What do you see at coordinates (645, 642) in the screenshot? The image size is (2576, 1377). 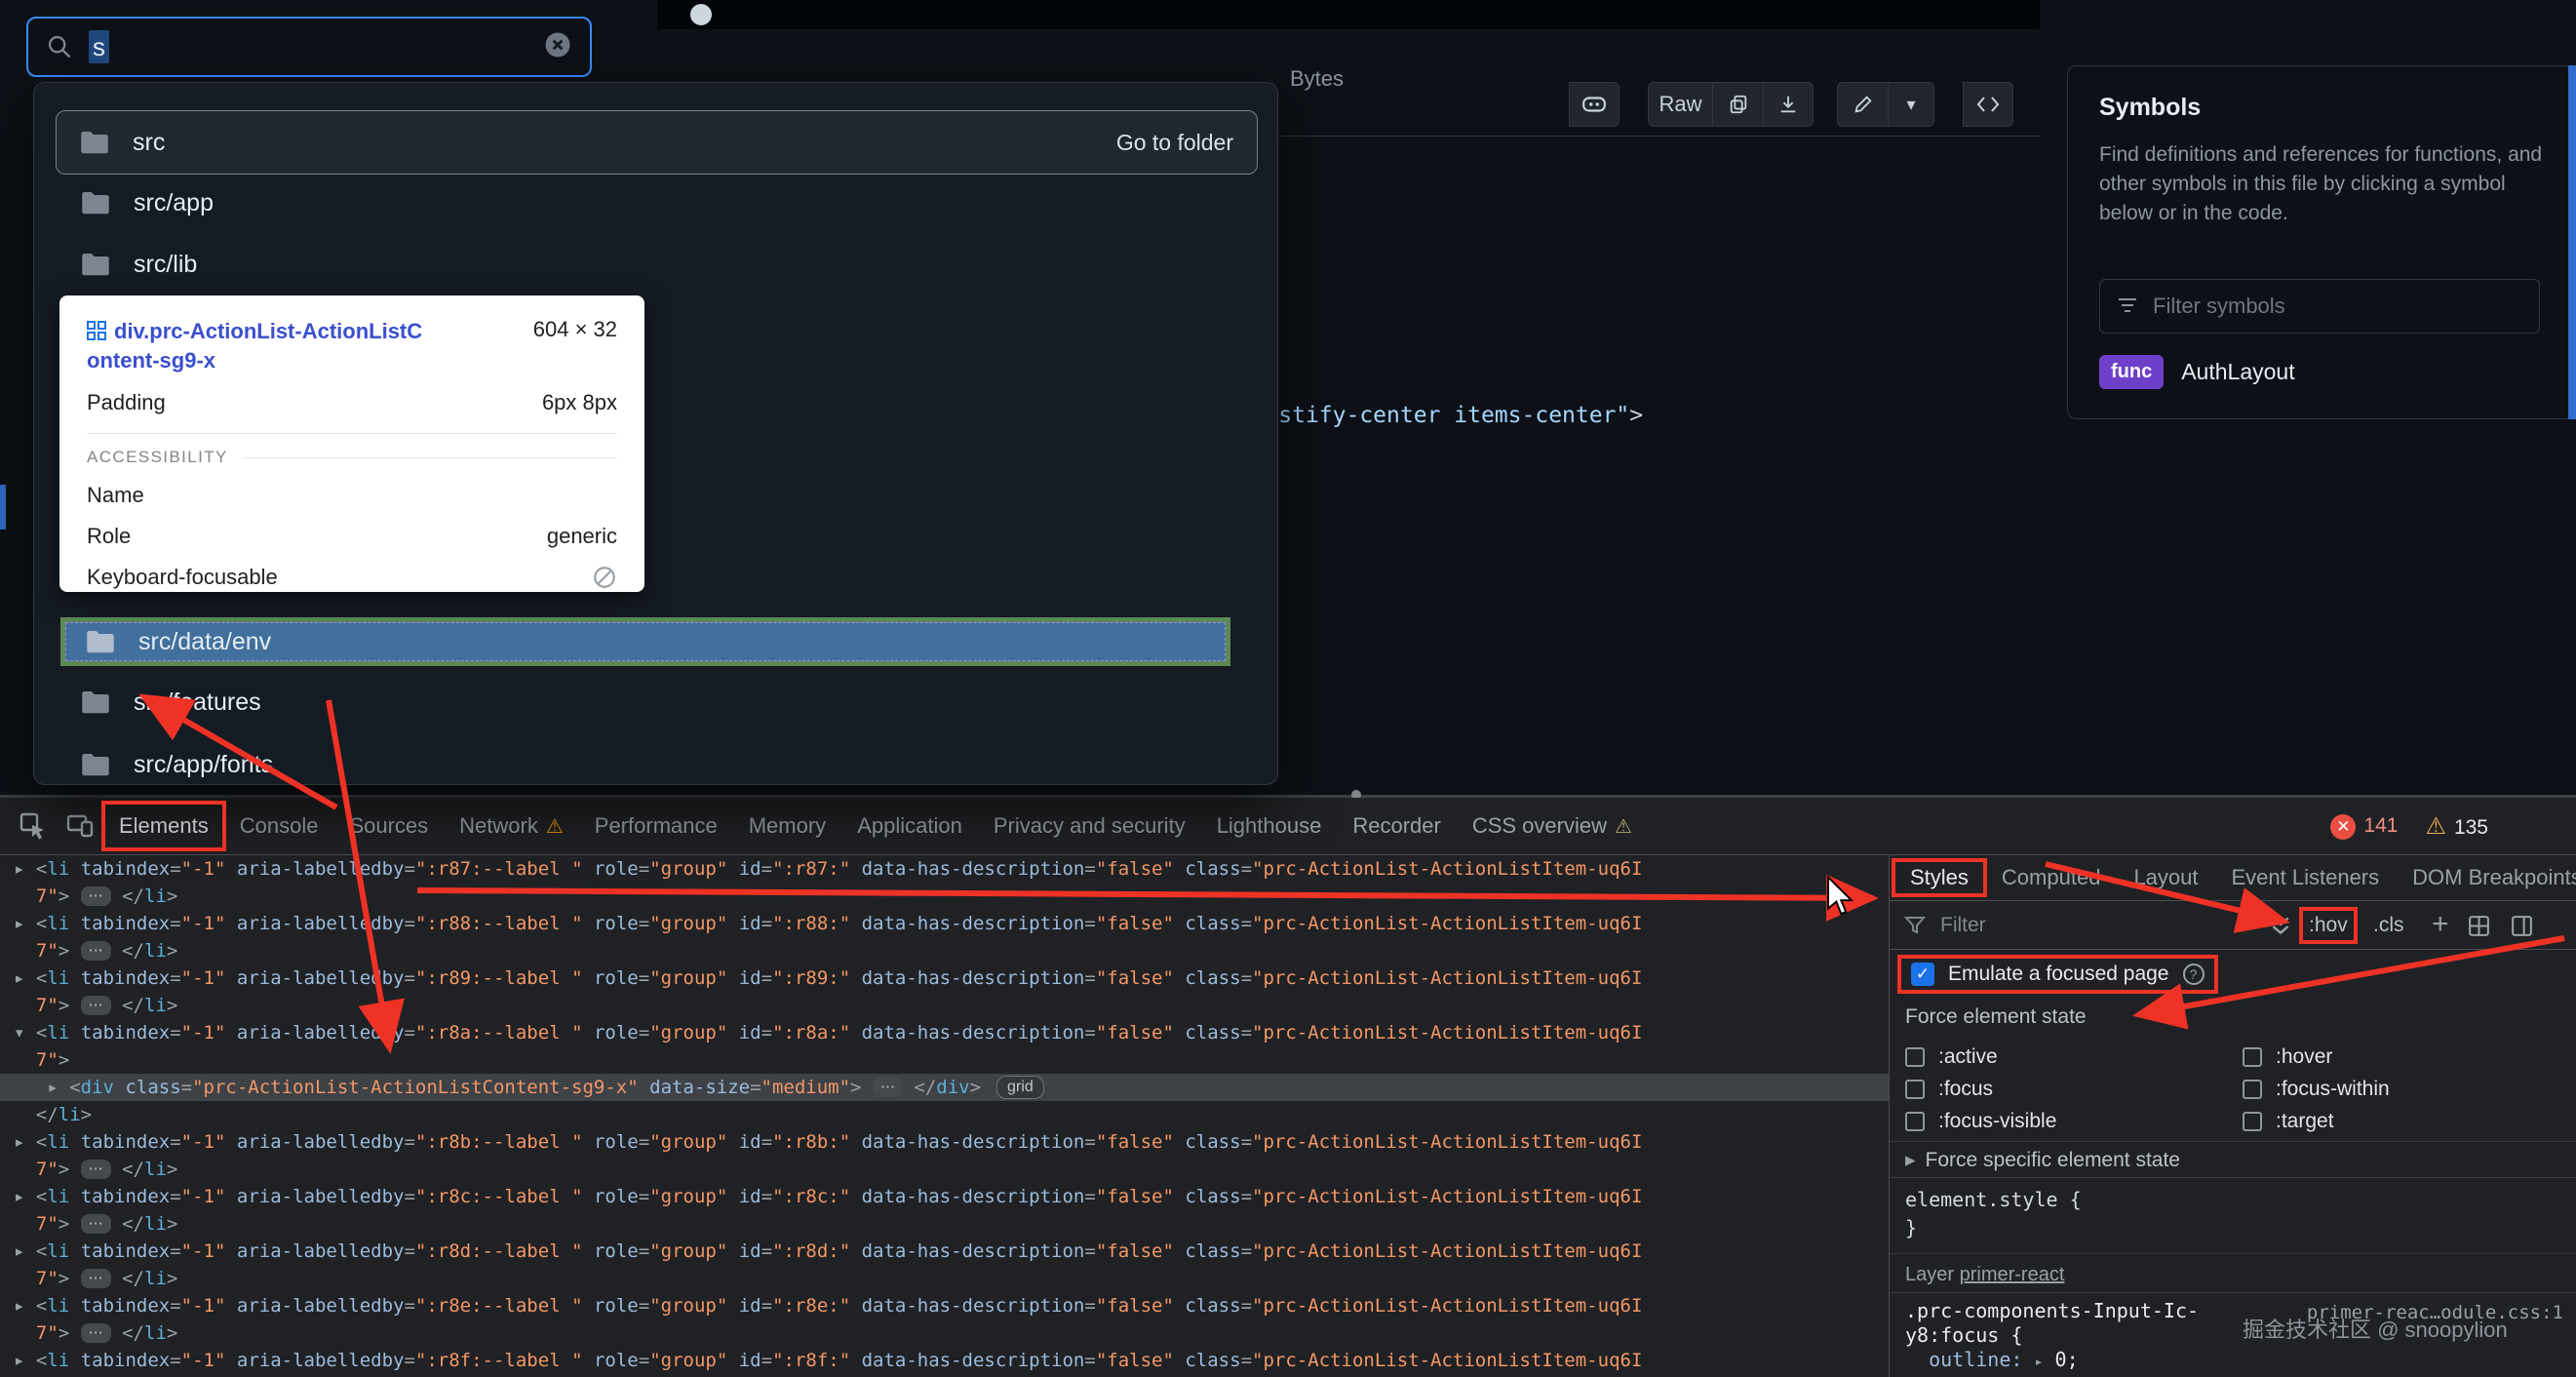 I see `finder-row-src-data-env-inspect-highlight: src/data/env` at bounding box center [645, 642].